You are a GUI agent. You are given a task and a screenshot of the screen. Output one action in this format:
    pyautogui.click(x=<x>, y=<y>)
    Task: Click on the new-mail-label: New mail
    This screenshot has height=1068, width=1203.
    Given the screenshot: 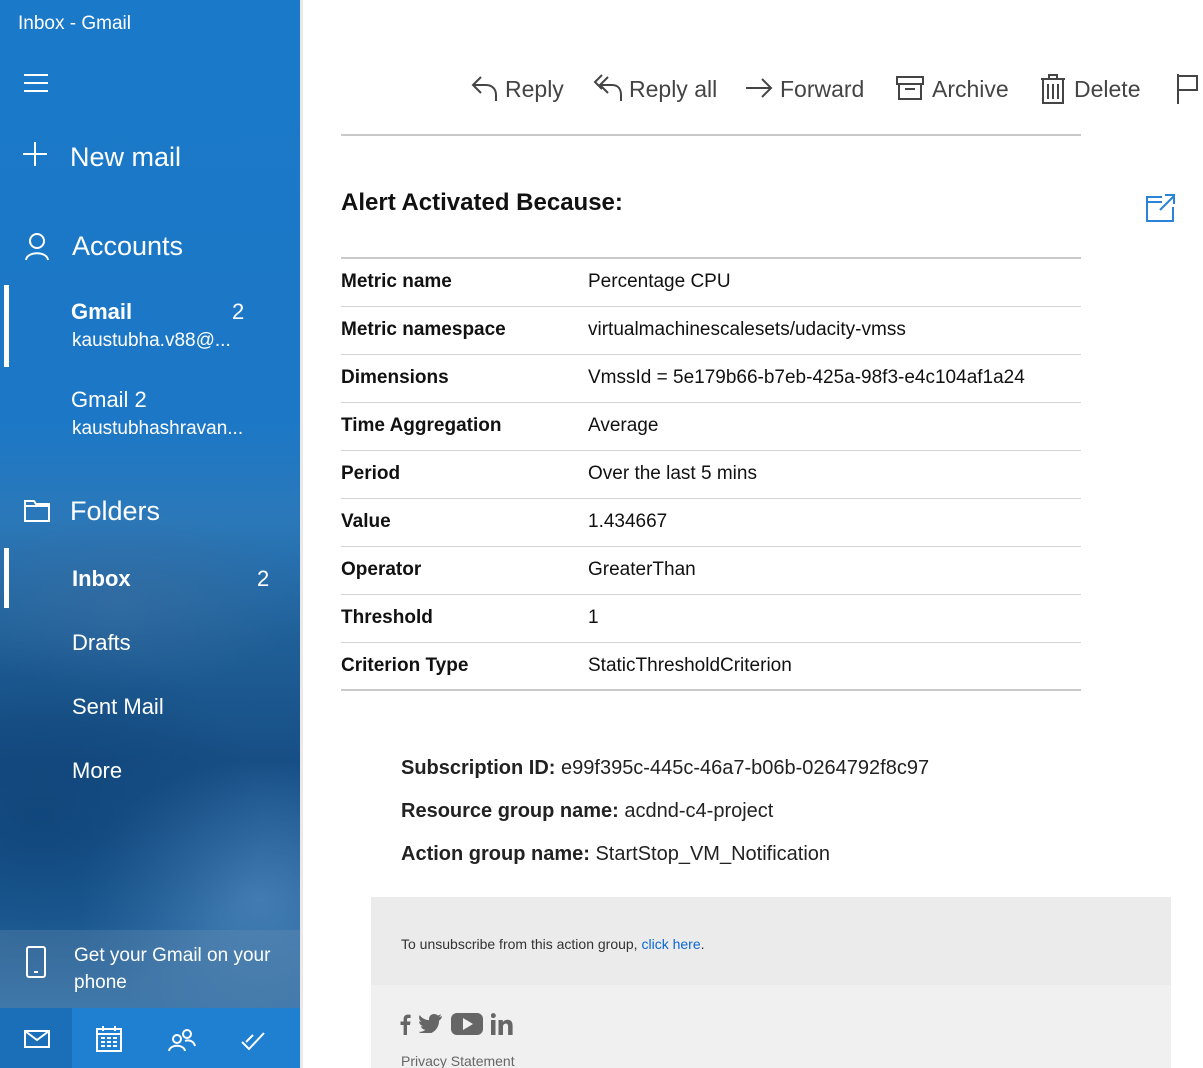 What is the action you would take?
    pyautogui.click(x=126, y=157)
    